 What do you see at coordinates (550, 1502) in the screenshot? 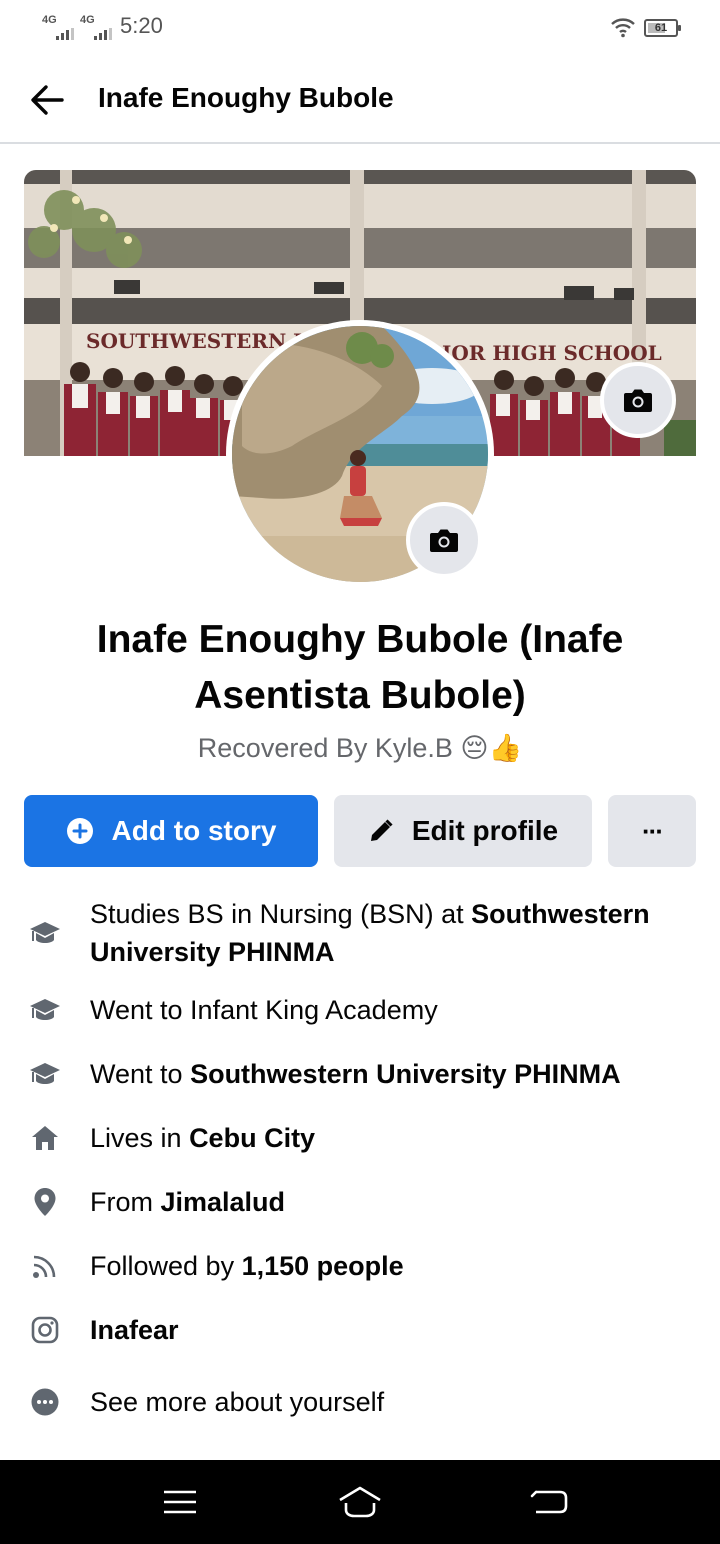
I see `back-nav-icon` at bounding box center [550, 1502].